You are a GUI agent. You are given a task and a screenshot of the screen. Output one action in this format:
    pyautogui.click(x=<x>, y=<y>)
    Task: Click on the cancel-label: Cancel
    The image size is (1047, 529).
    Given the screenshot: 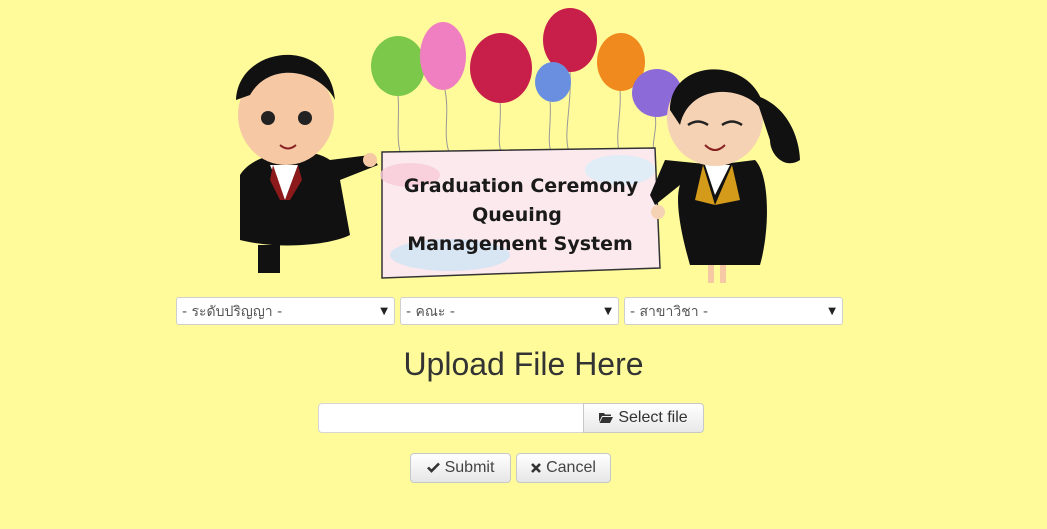 What is the action you would take?
    pyautogui.click(x=571, y=467)
    